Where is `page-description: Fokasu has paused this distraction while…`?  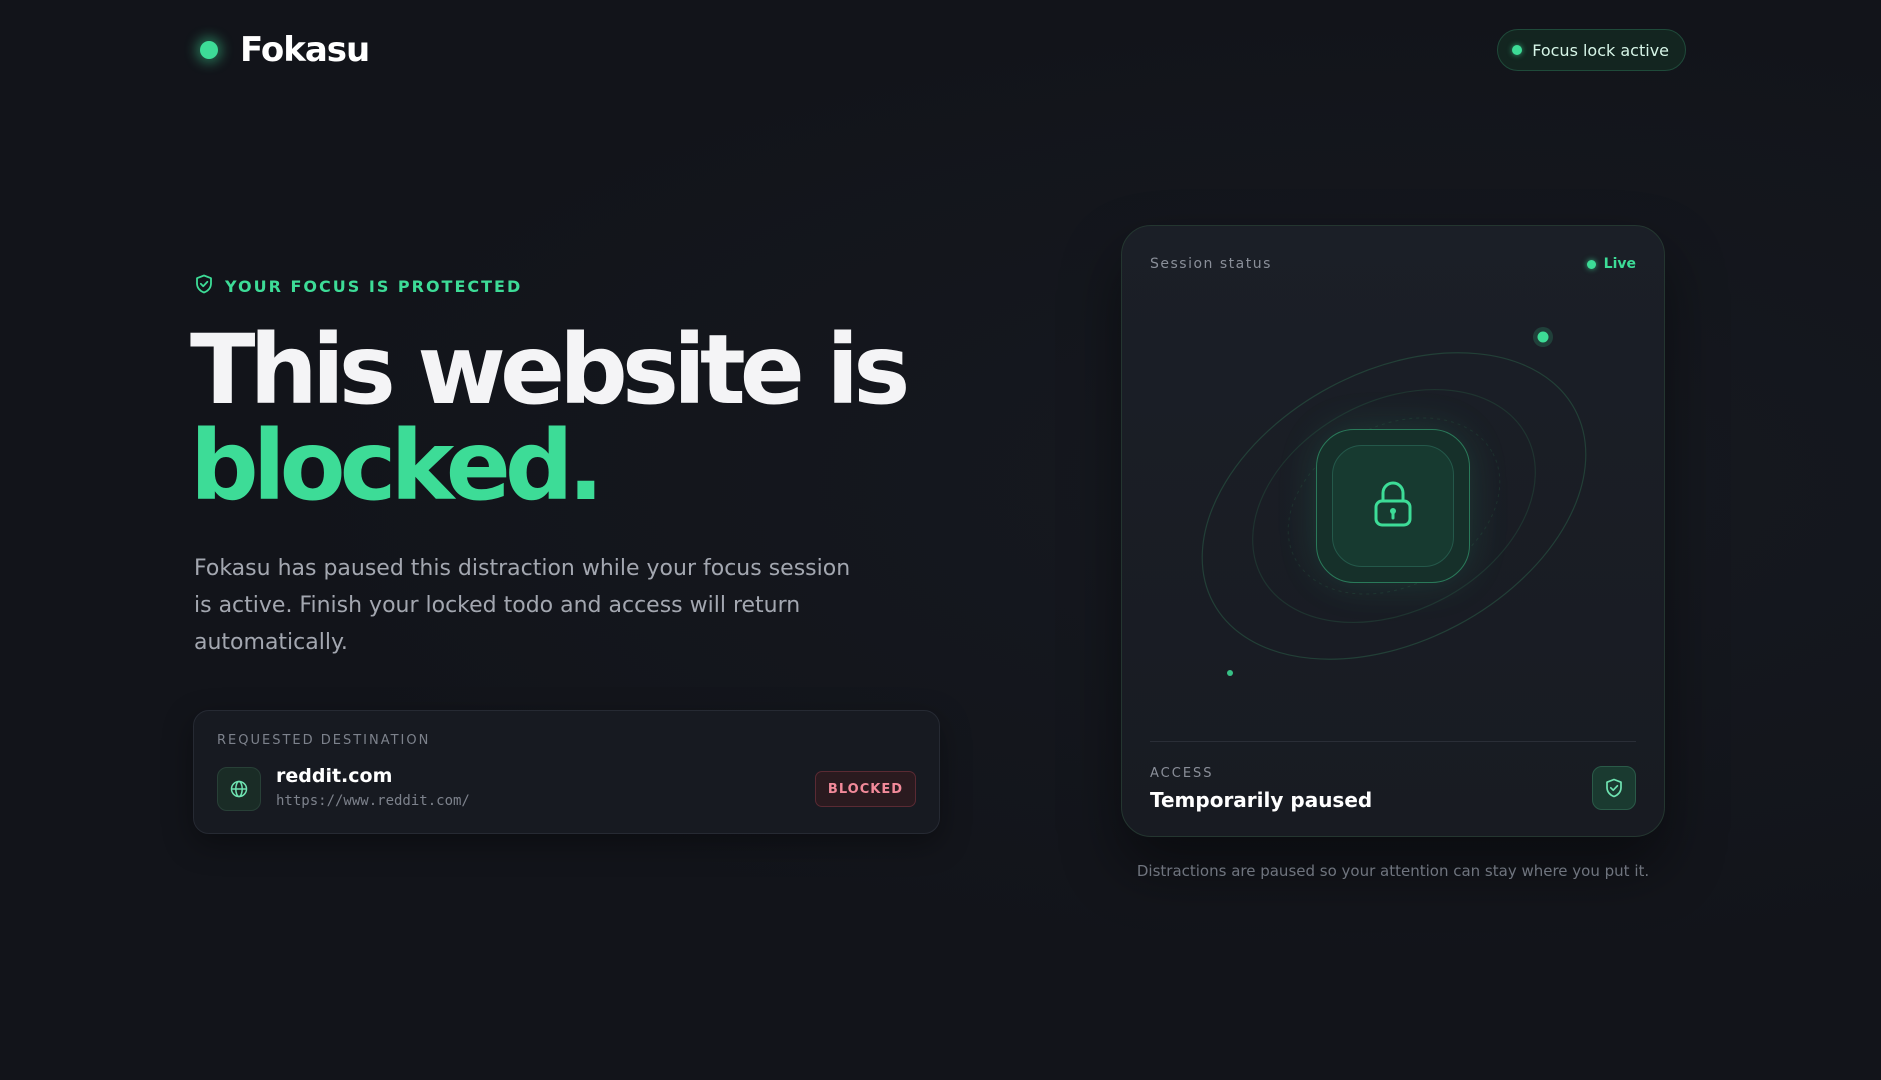 page-description: Fokasu has paused this distraction while… is located at coordinates (522, 605).